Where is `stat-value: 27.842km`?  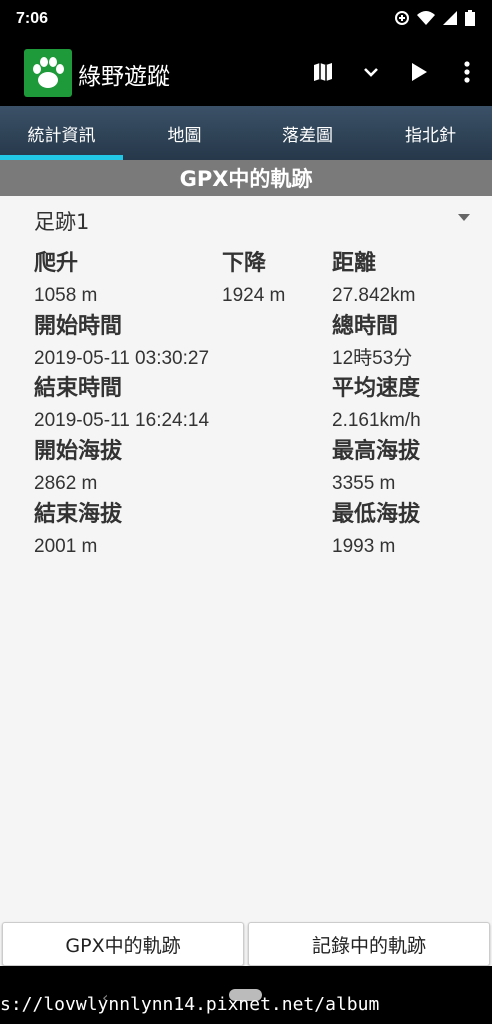 stat-value: 27.842km is located at coordinates (374, 295).